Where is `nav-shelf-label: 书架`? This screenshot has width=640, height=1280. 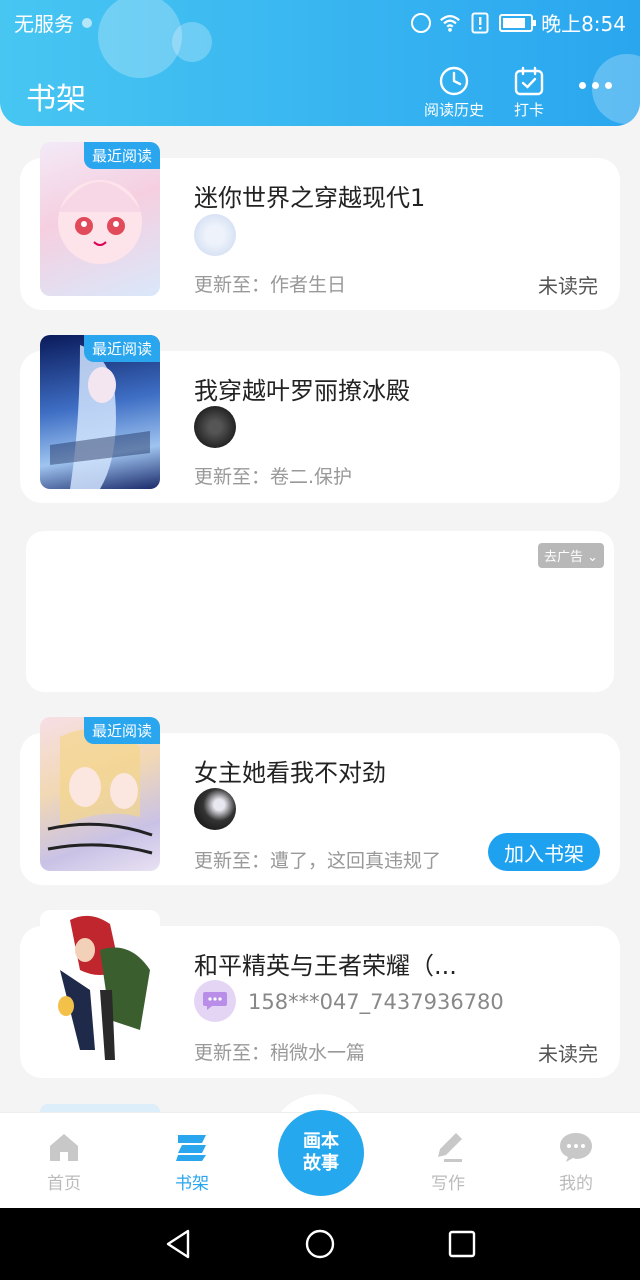 nav-shelf-label: 书架 is located at coordinates (192, 1184).